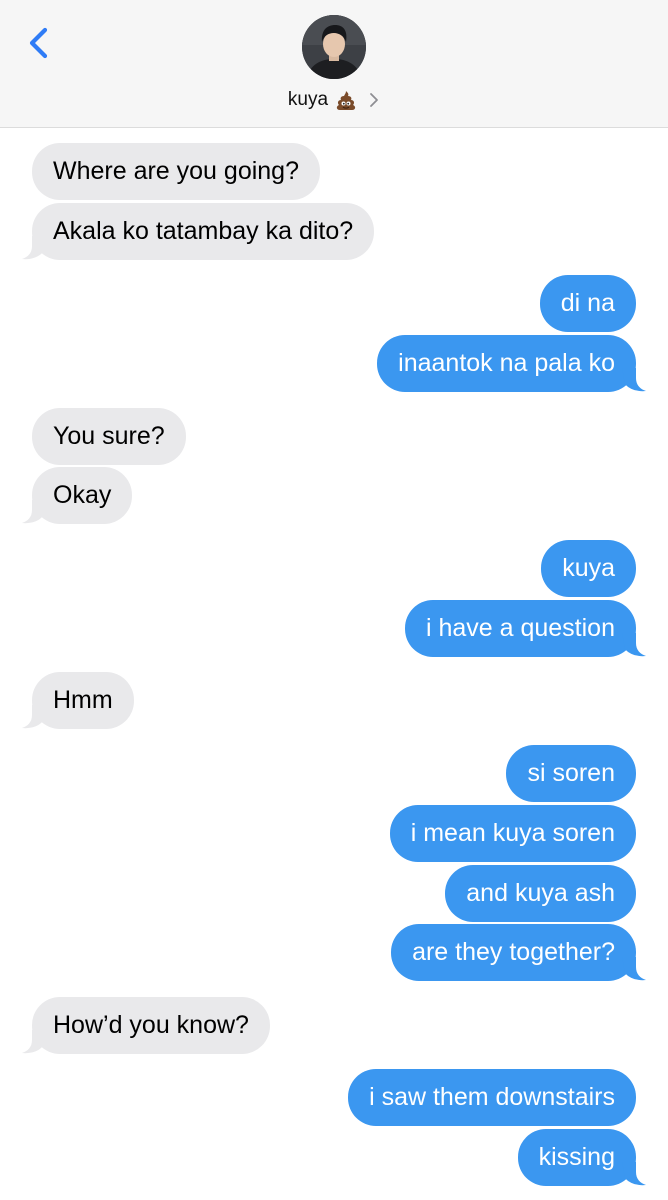 The image size is (668, 1200). I want to click on message-bubble-incoming: Where are you going?, so click(176, 171).